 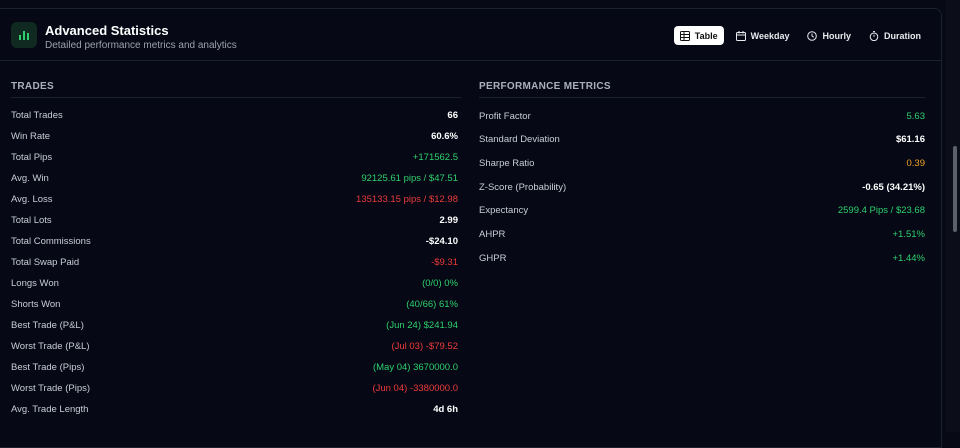 What do you see at coordinates (702, 140) in the screenshot?
I see `performance-stat-row: Standard Deviation $61.16` at bounding box center [702, 140].